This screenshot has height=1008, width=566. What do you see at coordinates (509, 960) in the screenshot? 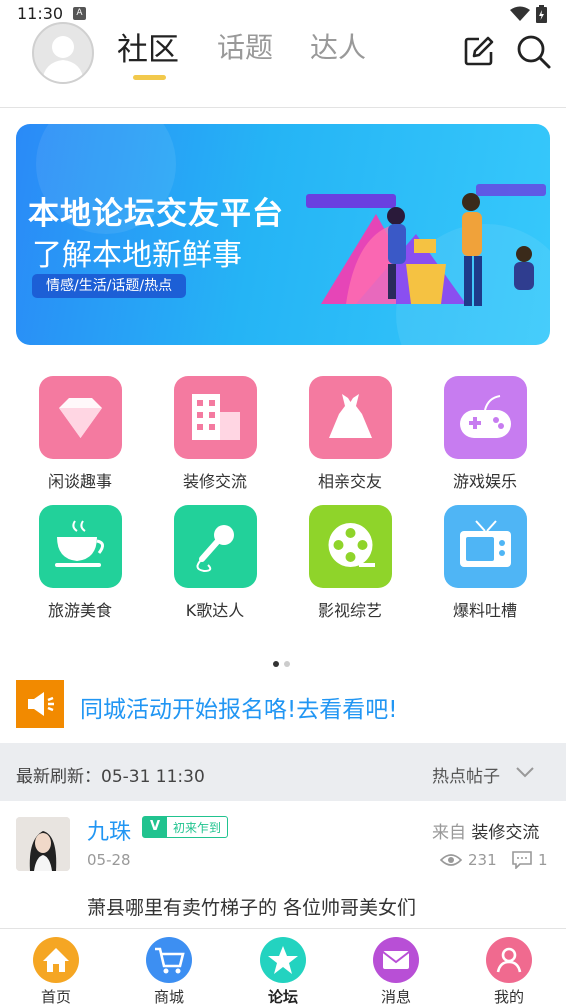
I see `user-icon` at bounding box center [509, 960].